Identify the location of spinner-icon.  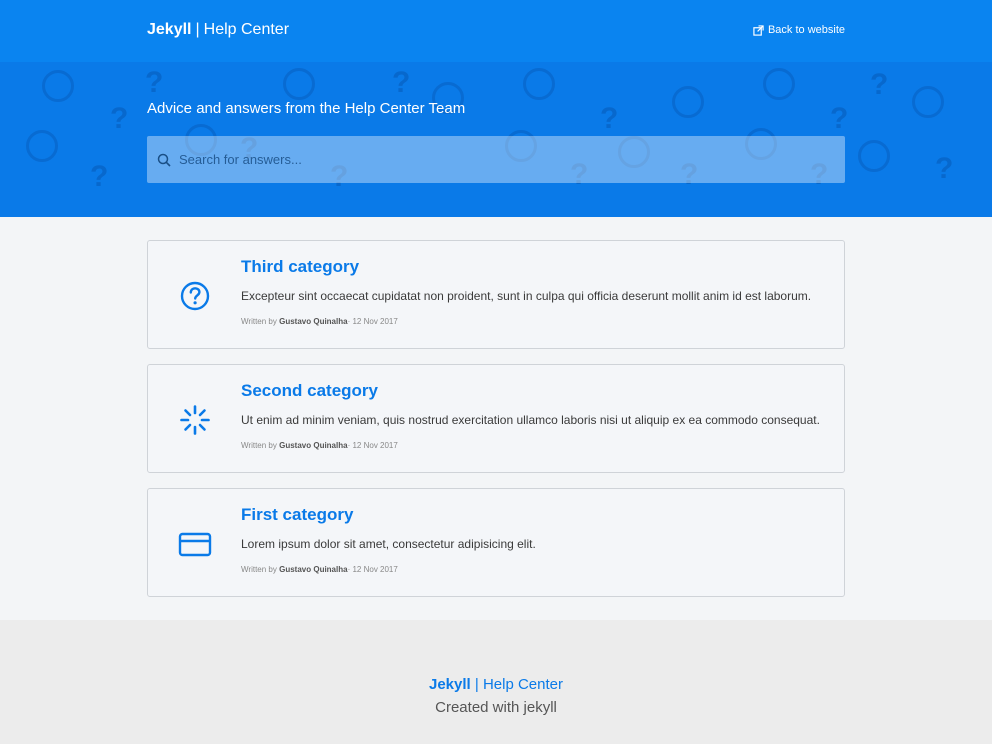
(195, 420).